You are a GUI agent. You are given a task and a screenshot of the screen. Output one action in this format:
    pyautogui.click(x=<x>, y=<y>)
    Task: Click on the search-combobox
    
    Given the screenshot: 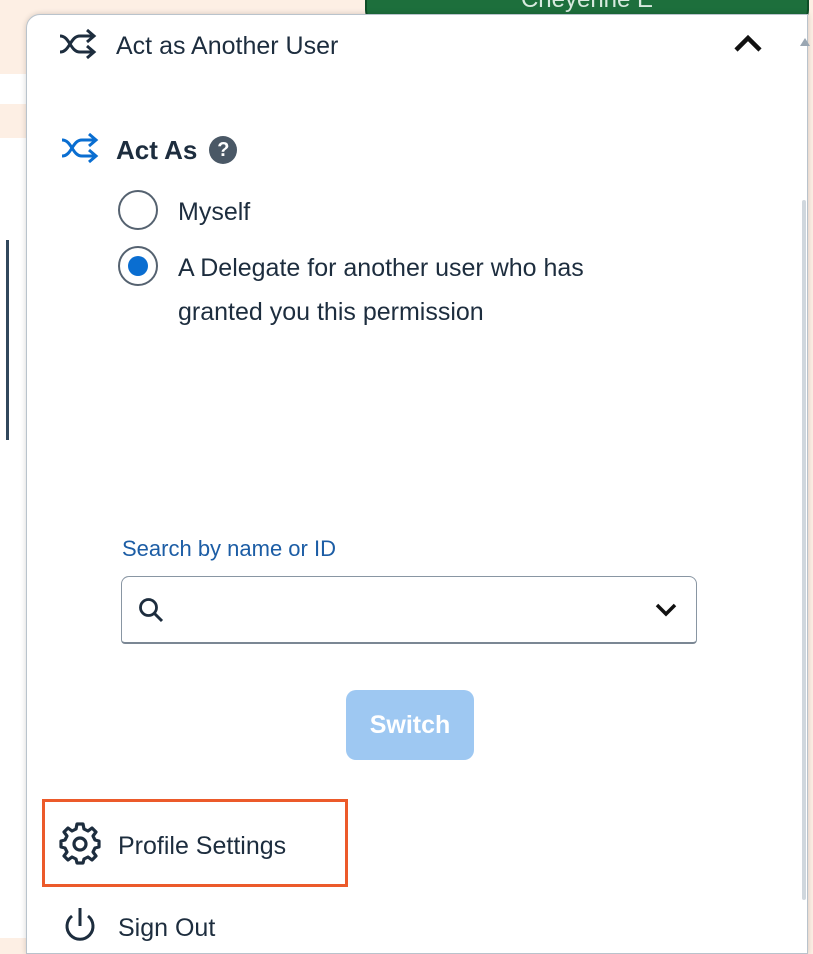 What is the action you would take?
    pyautogui.click(x=409, y=610)
    